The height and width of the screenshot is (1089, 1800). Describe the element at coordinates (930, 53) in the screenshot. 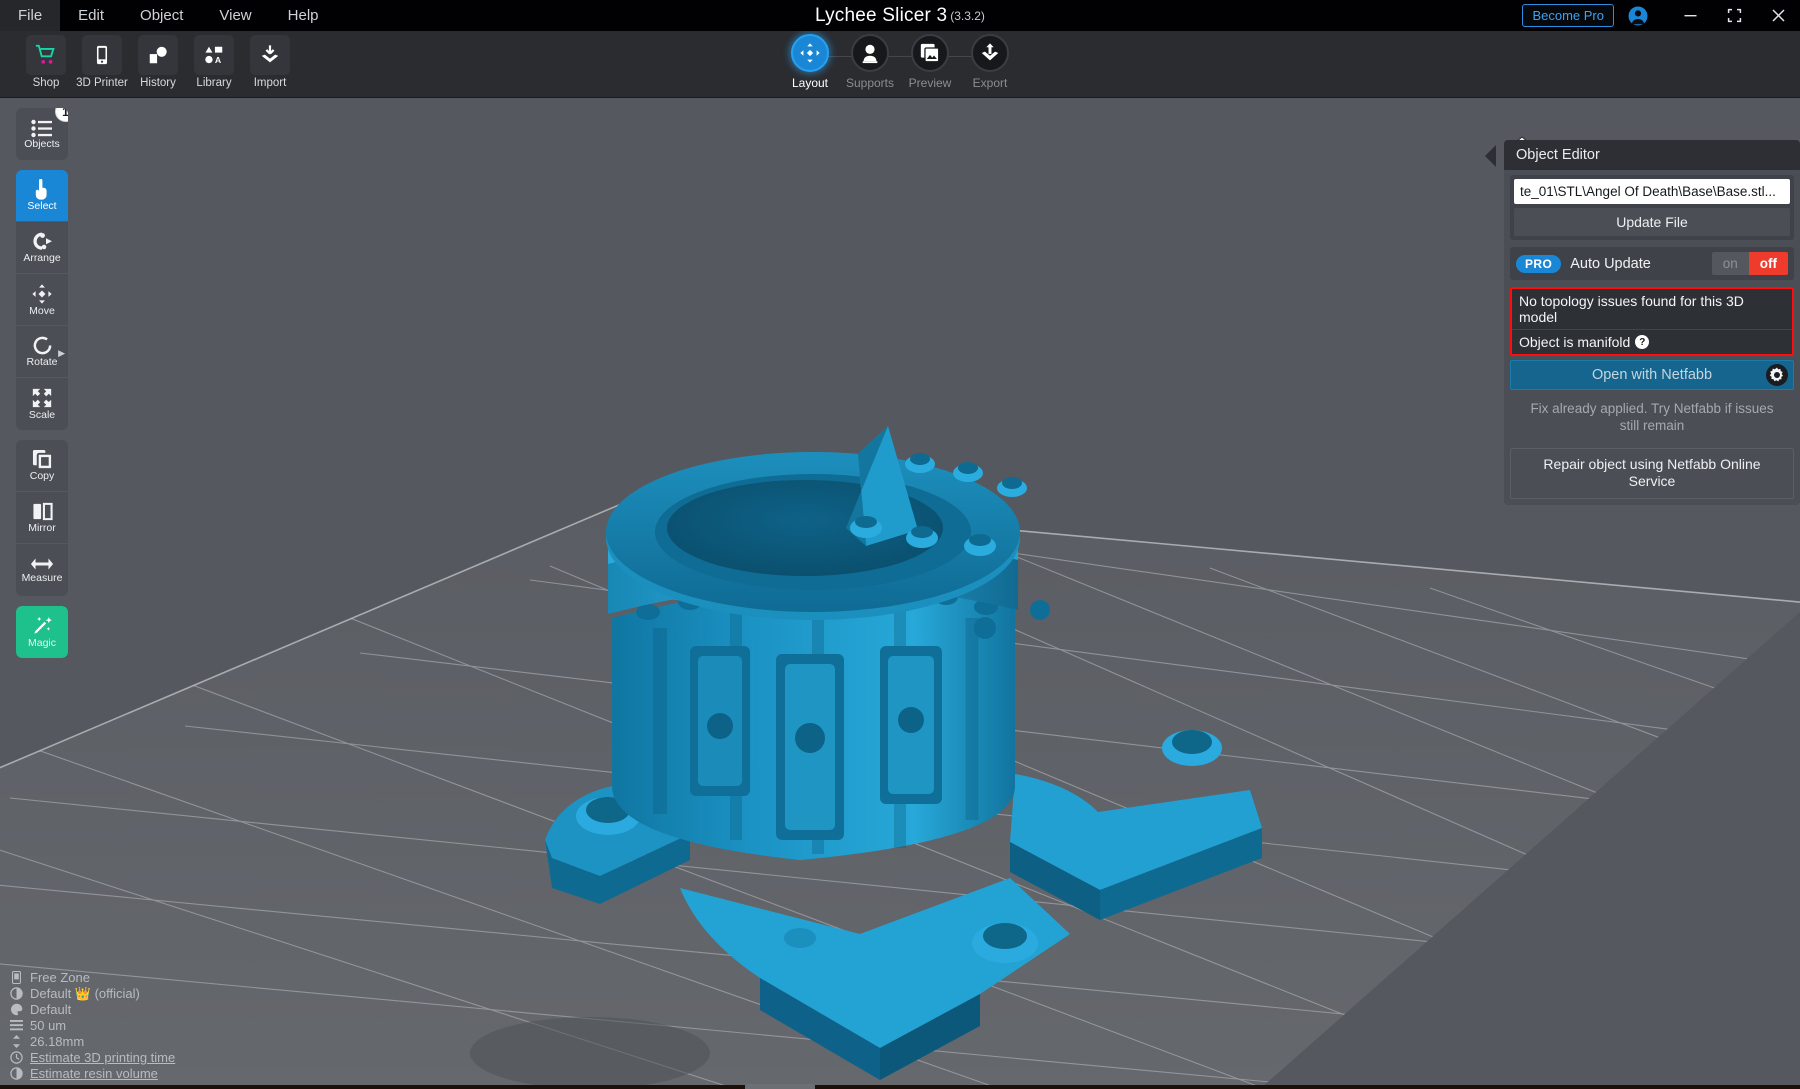

I see `image-stack-icon` at that location.